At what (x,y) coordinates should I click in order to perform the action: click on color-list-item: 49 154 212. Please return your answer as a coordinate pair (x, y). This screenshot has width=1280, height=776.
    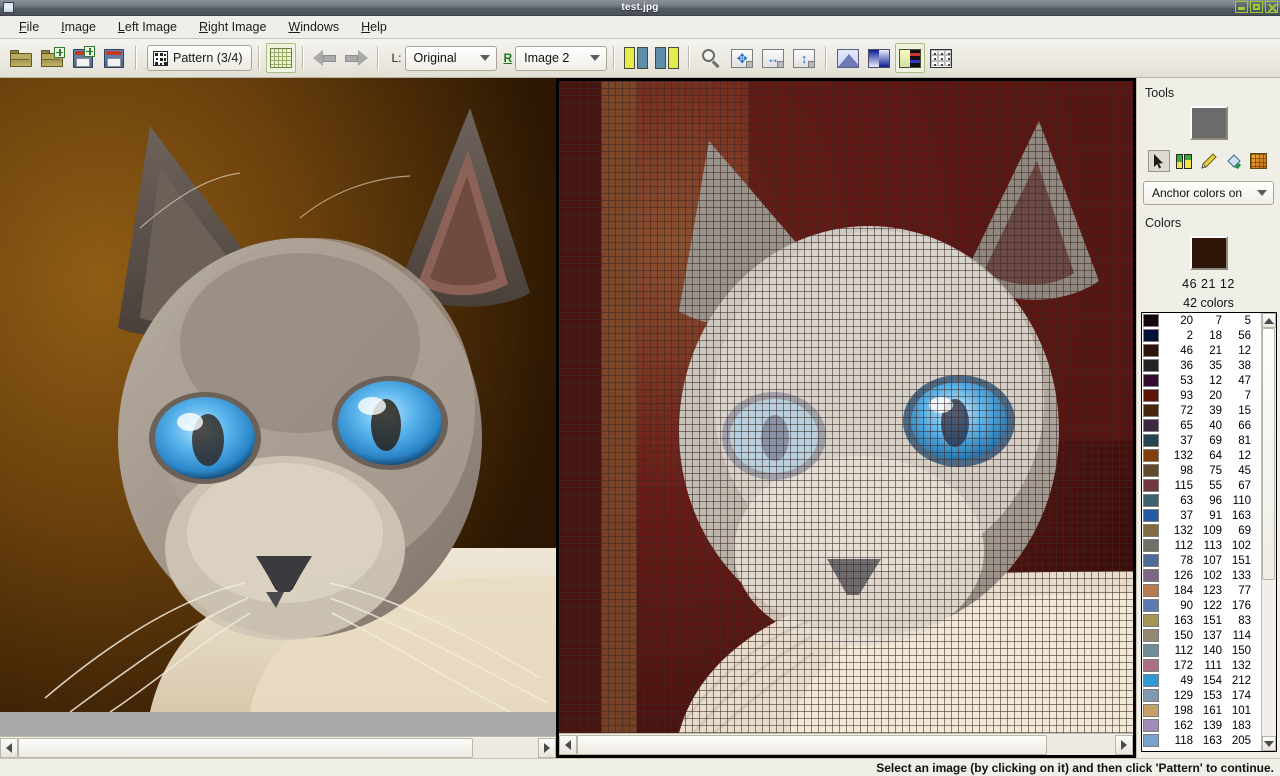
    Looking at the image, I should click on (1201, 680).